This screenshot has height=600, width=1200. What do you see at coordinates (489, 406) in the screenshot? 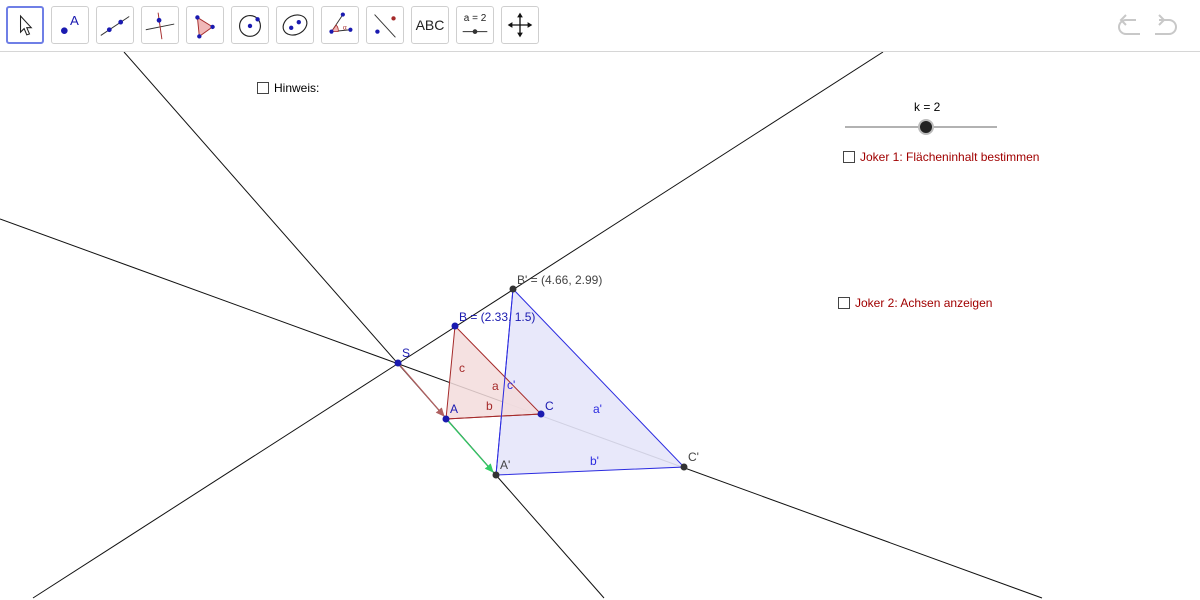
I see `label-side-b: b` at bounding box center [489, 406].